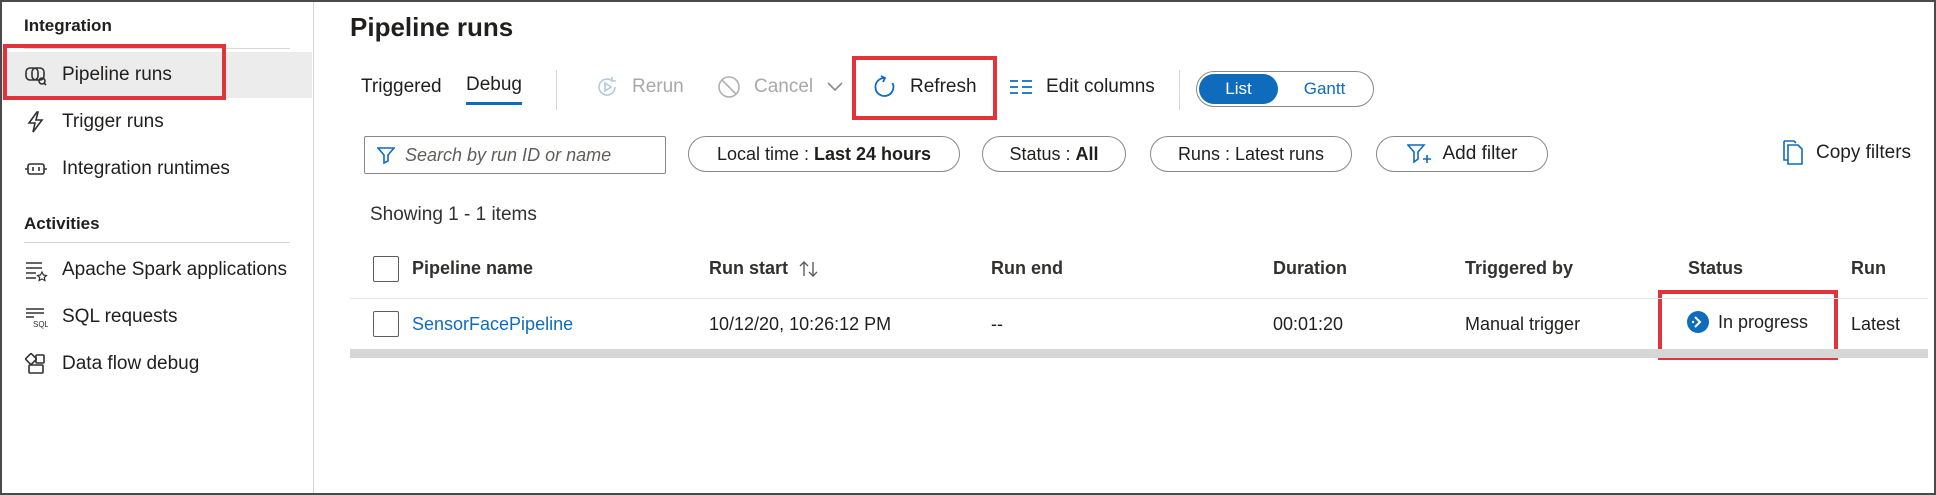 This screenshot has width=1936, height=495. I want to click on run-cell: Latest, so click(1876, 324).